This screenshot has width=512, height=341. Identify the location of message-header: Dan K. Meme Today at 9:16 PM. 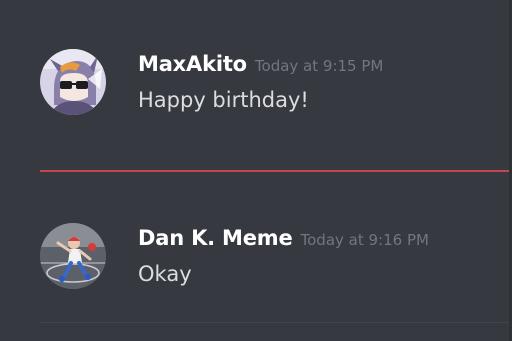
(283, 238).